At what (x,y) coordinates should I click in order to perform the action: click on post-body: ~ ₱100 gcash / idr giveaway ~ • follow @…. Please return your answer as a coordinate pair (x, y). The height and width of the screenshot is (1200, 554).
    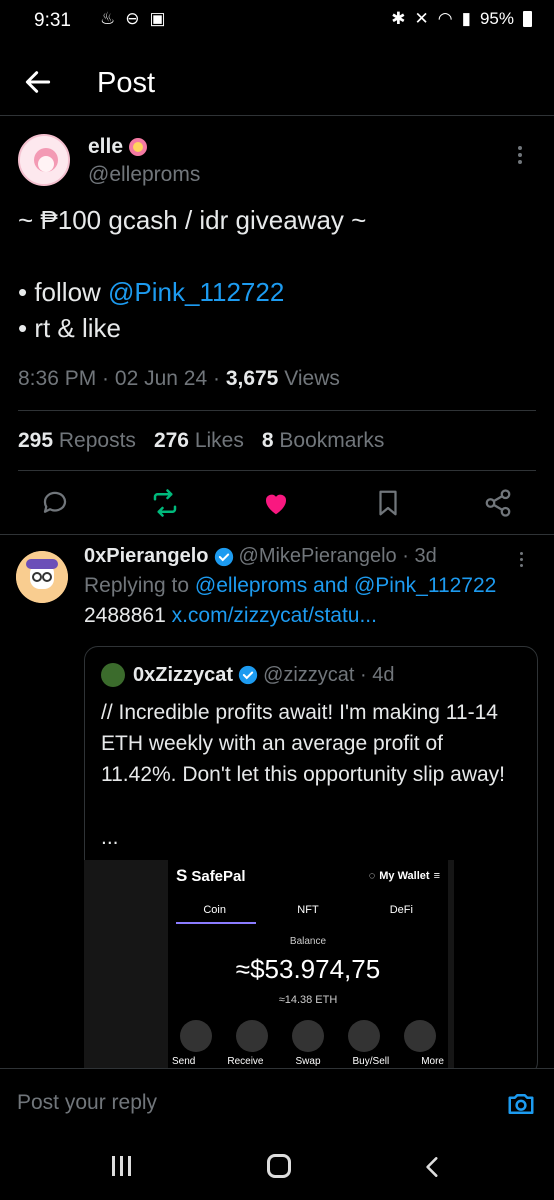
    Looking at the image, I should click on (278, 274).